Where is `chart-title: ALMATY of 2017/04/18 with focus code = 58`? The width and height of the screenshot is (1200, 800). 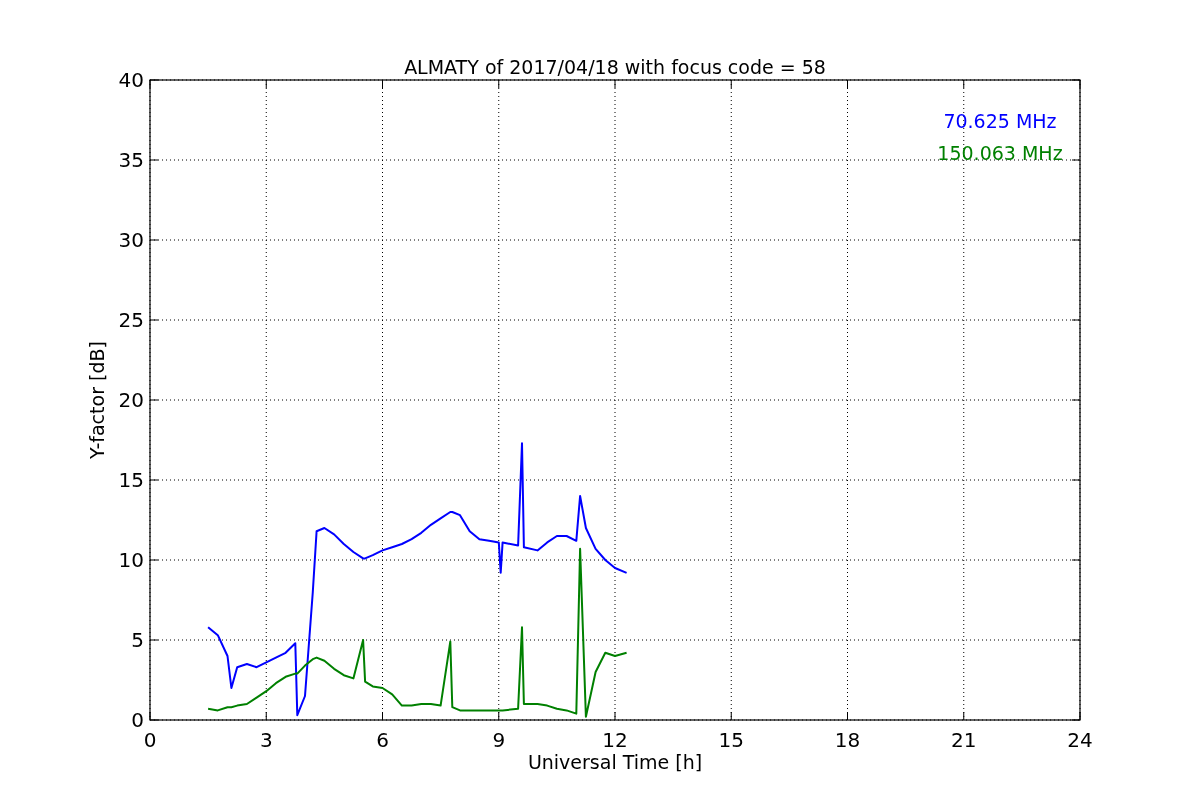
chart-title: ALMATY of 2017/04/18 with focus code = 58 is located at coordinates (615, 67).